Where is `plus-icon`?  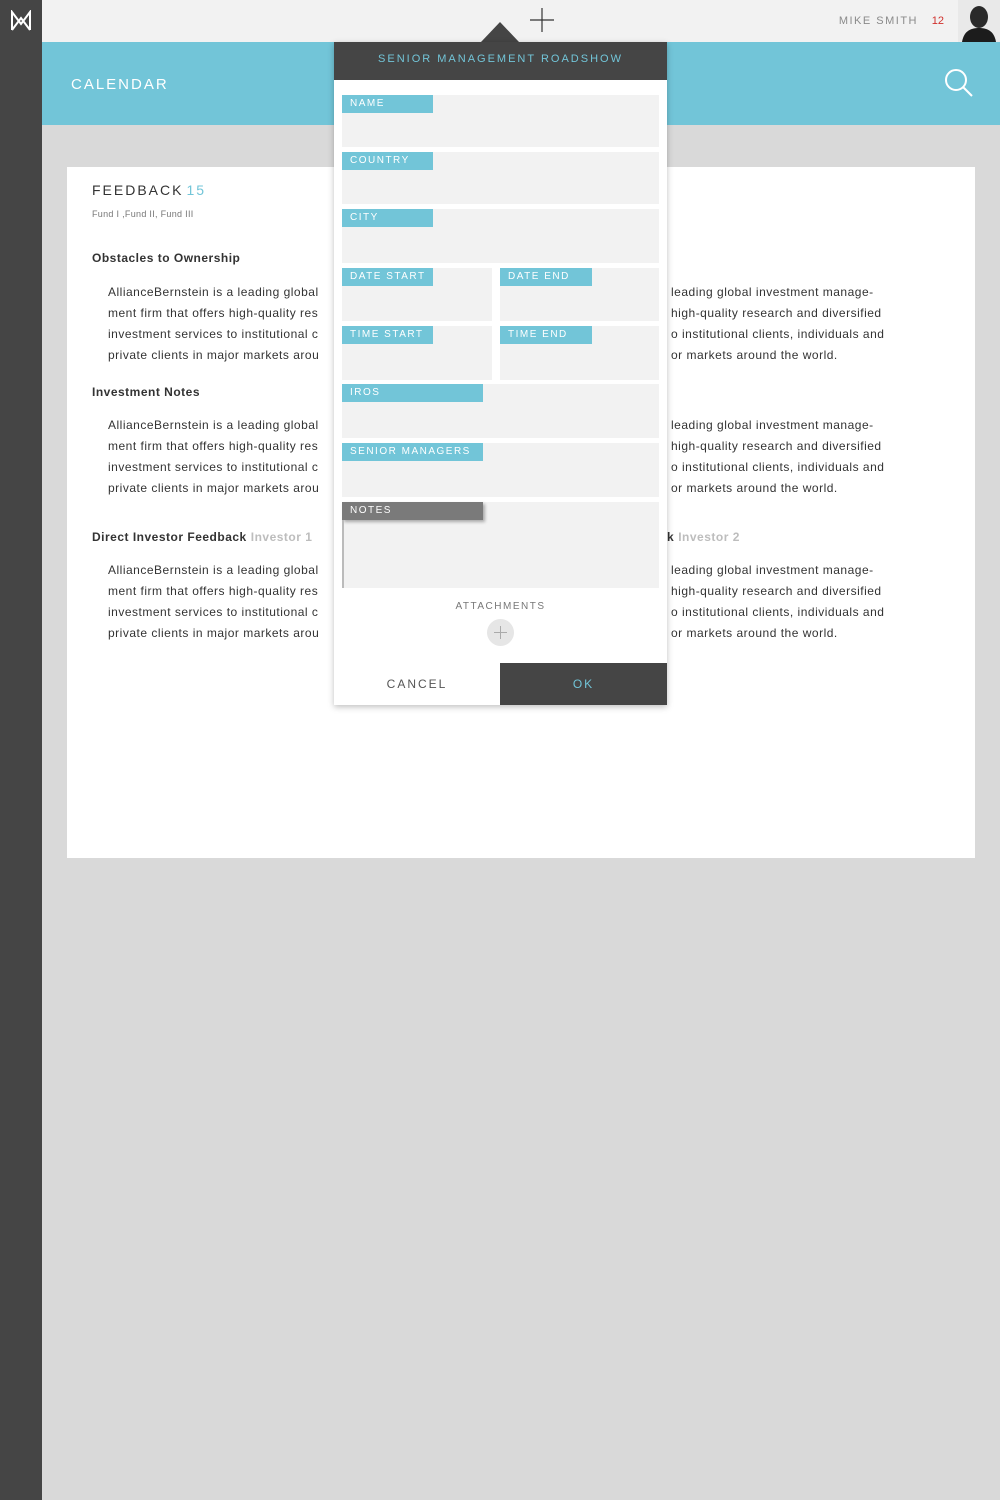 plus-icon is located at coordinates (542, 20).